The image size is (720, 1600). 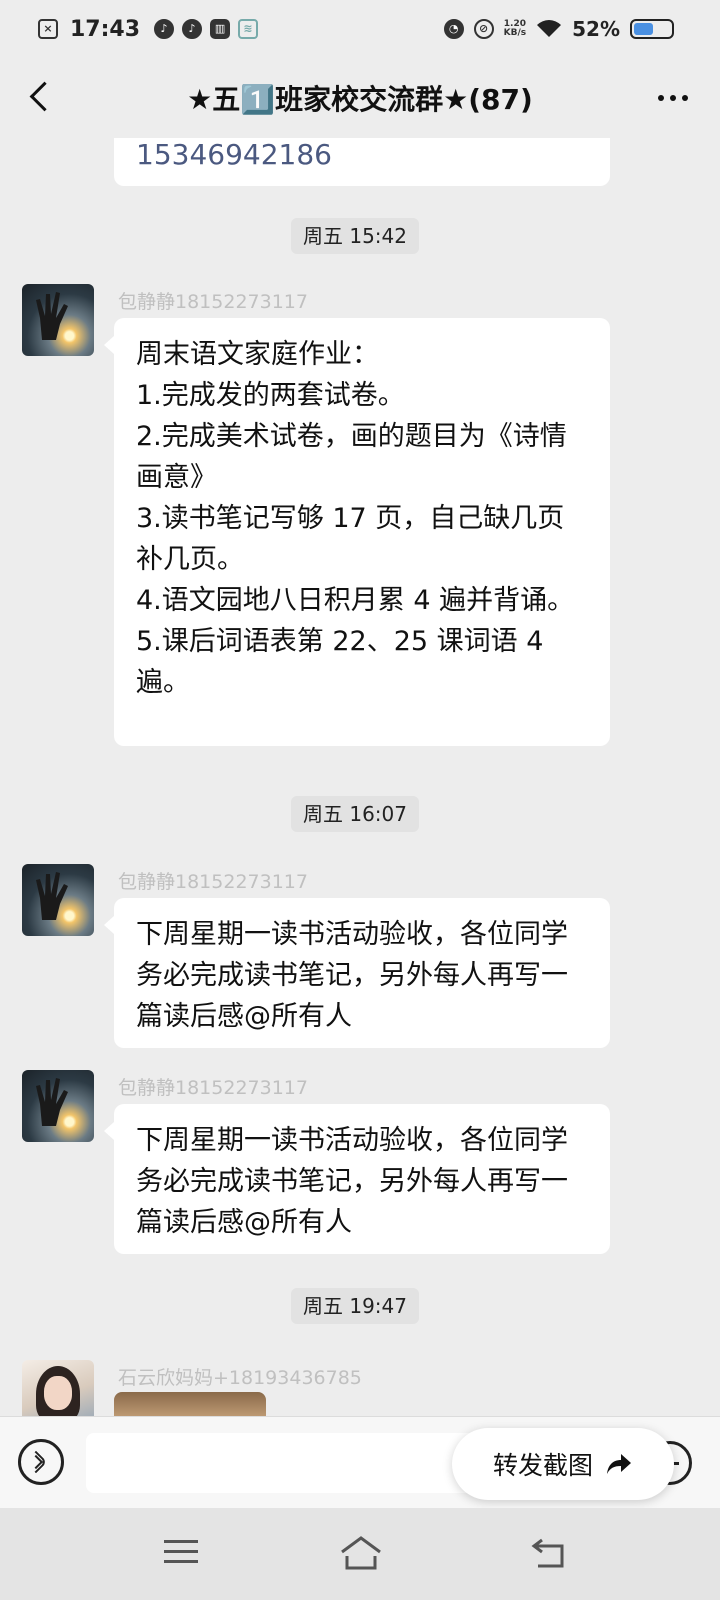 What do you see at coordinates (355, 814) in the screenshot?
I see `timestamp: 周五 16:07` at bounding box center [355, 814].